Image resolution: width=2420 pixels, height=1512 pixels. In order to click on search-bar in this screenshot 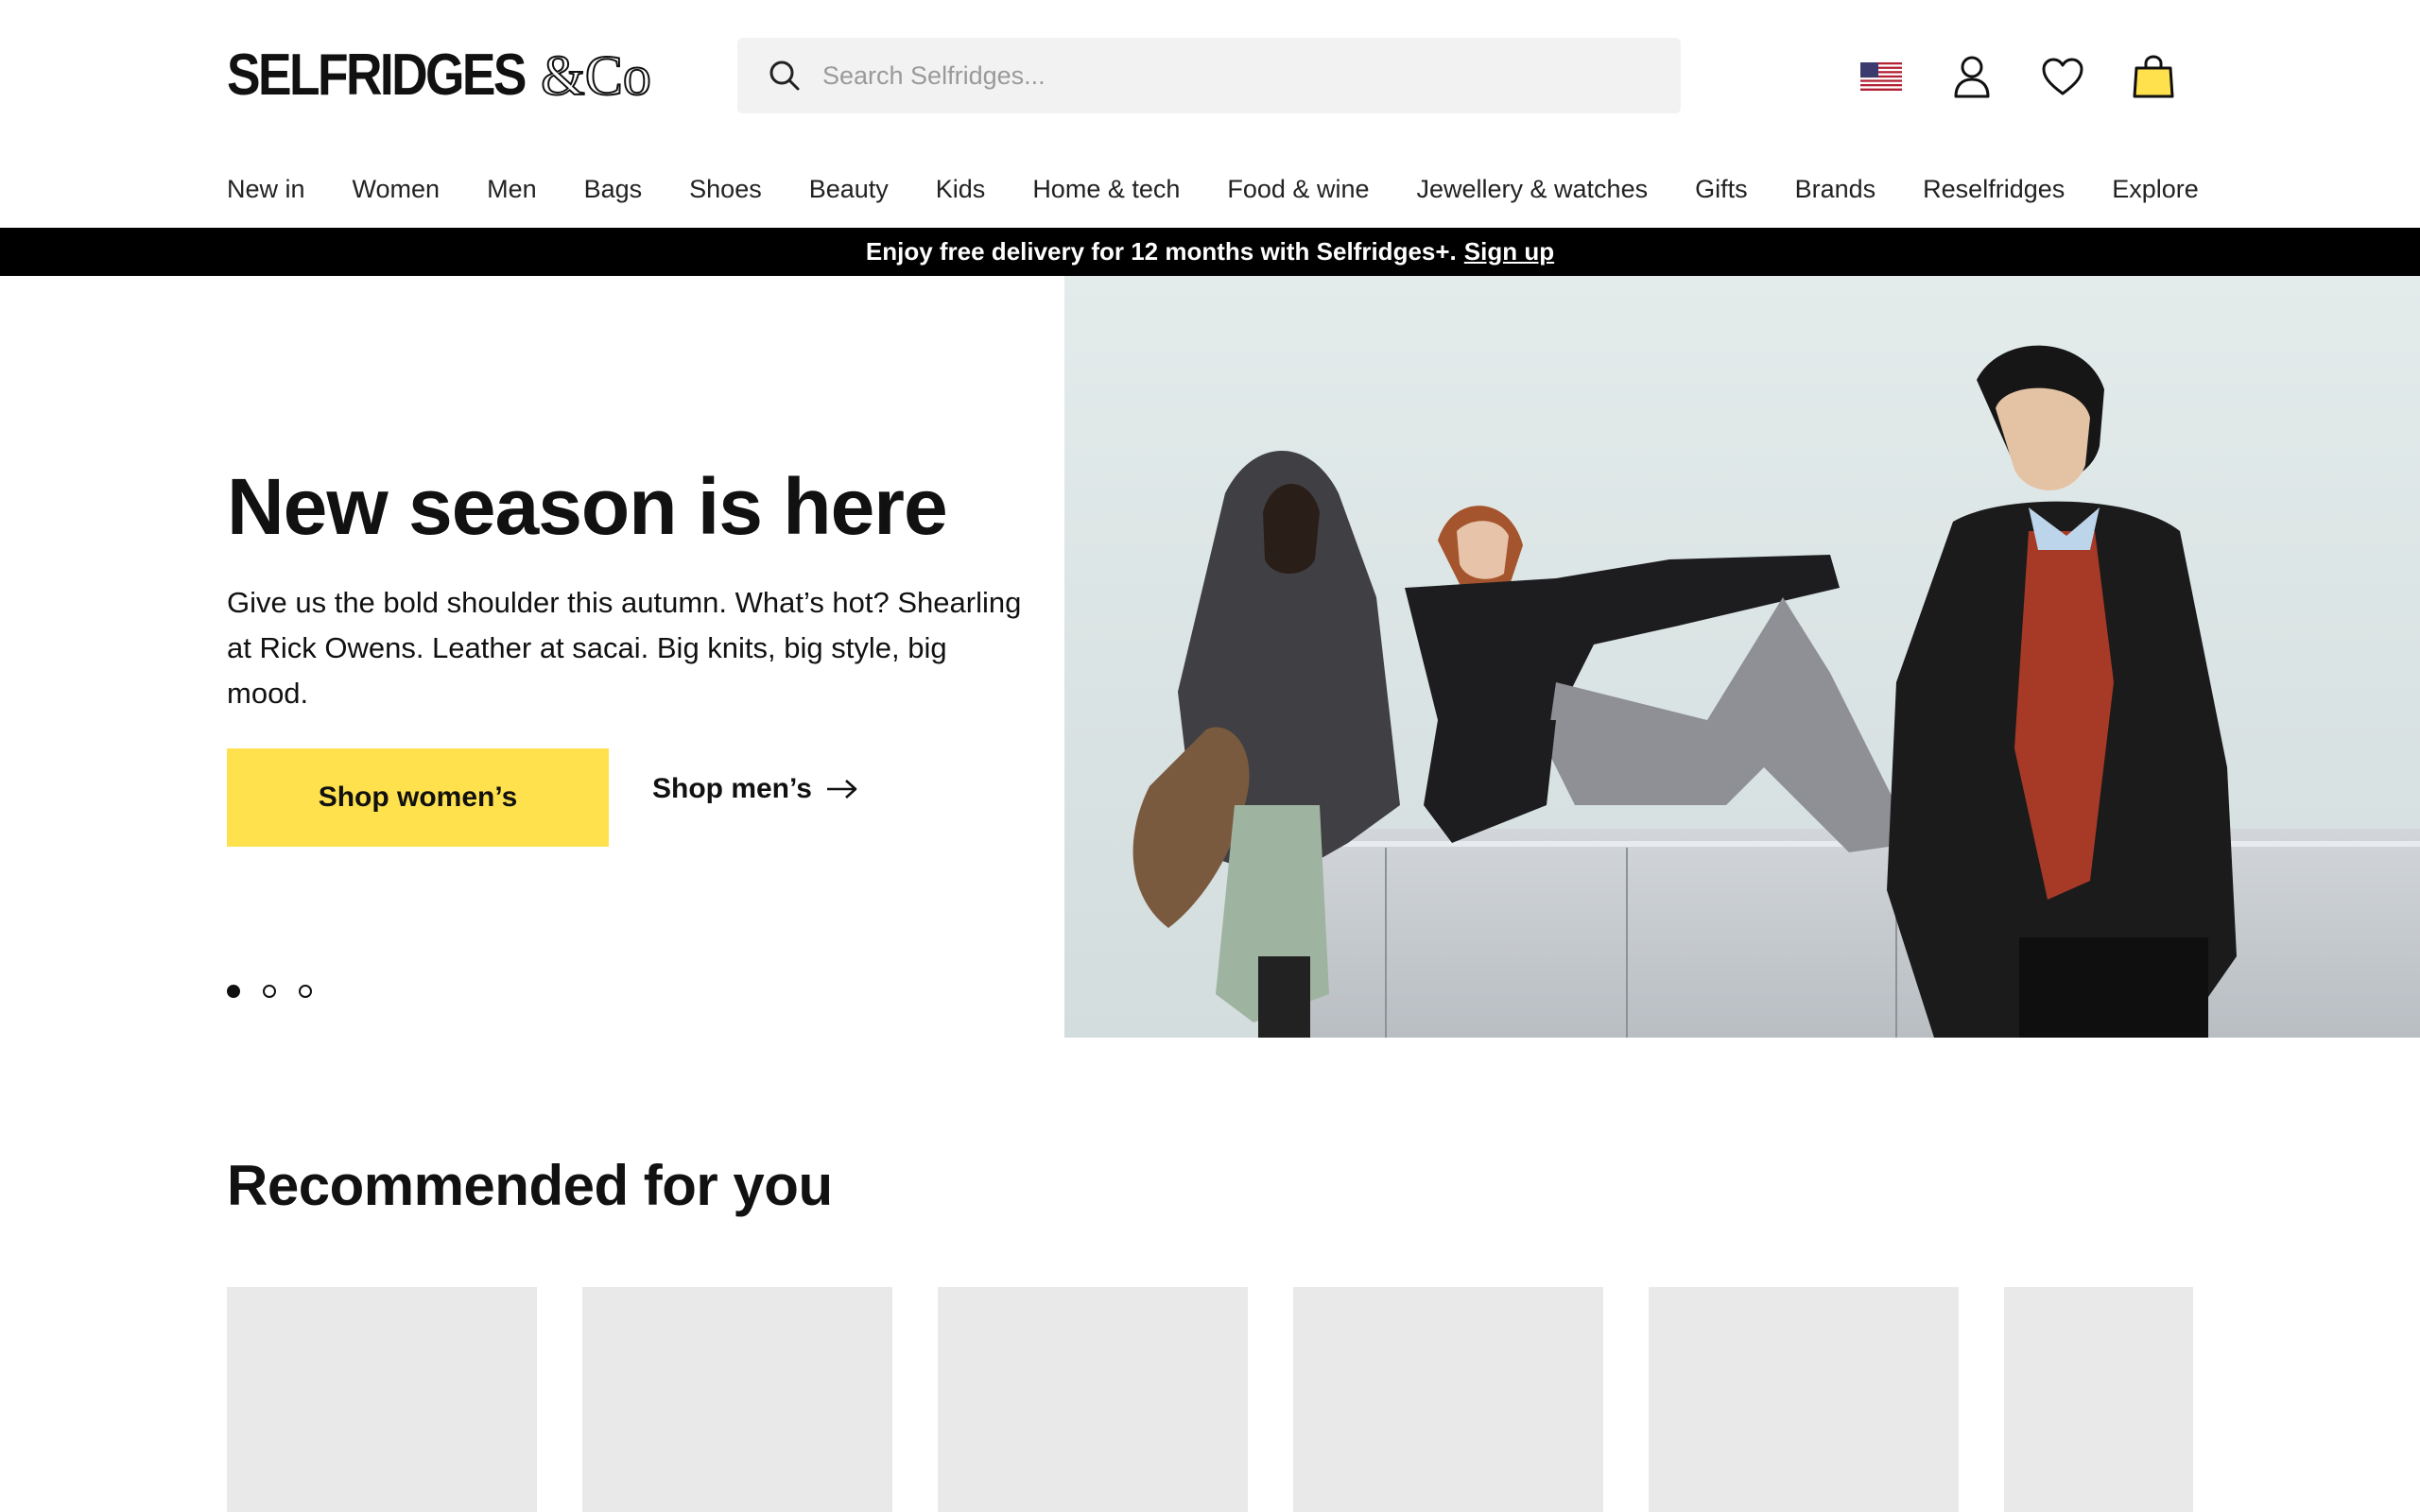, I will do `click(1209, 75)`.